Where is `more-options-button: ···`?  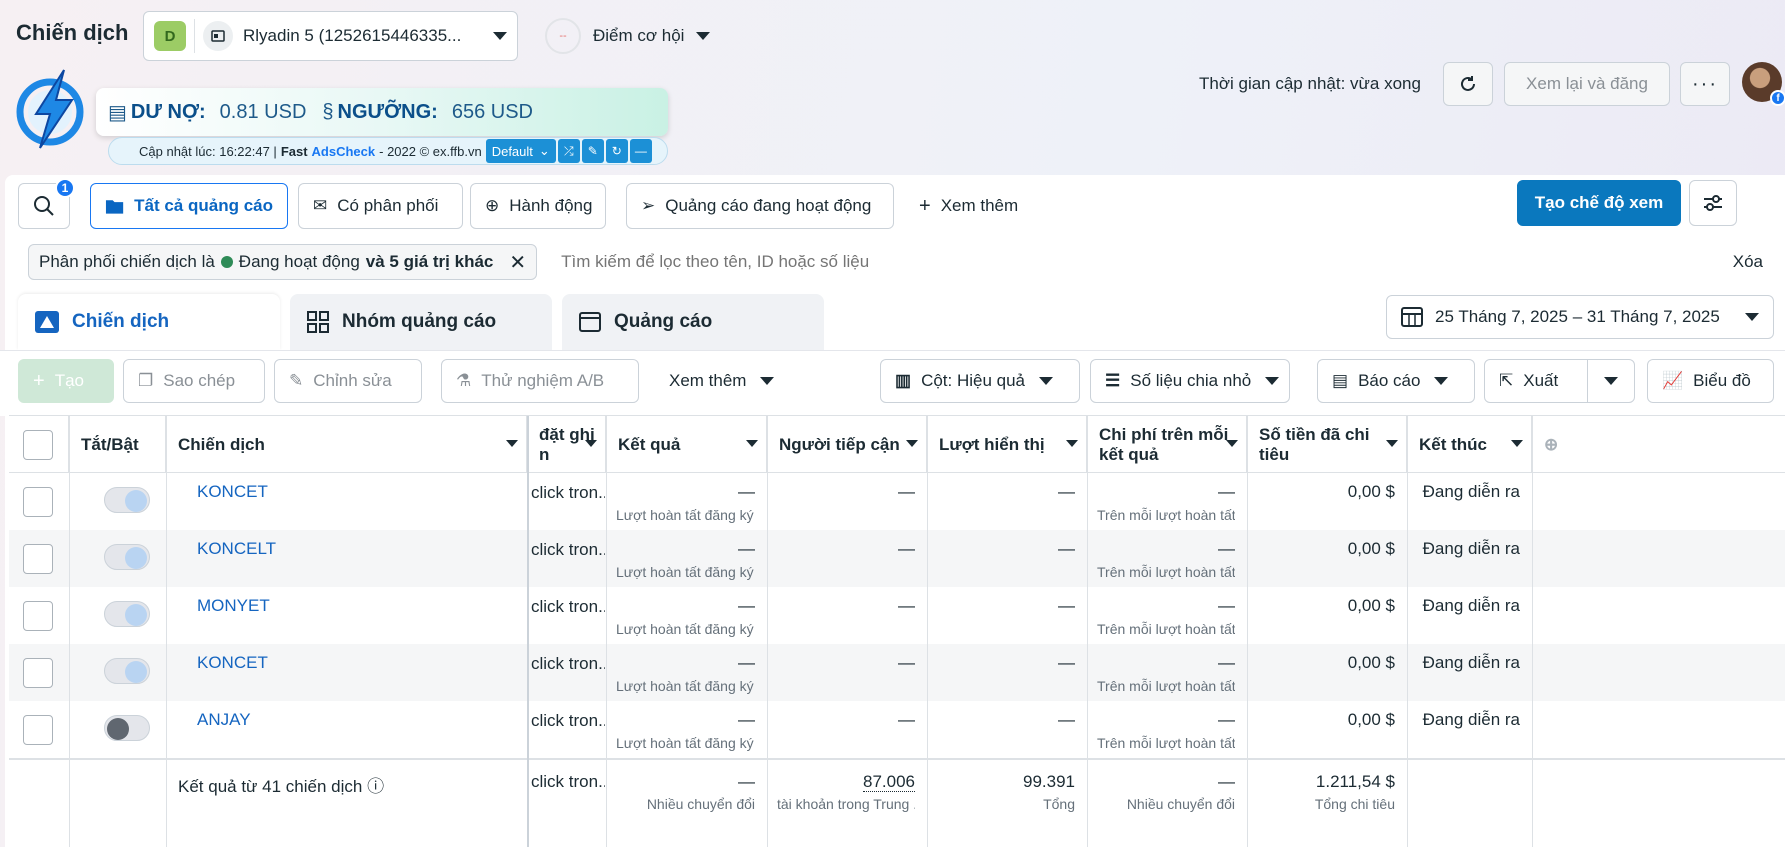
more-options-button: ··· is located at coordinates (1705, 84).